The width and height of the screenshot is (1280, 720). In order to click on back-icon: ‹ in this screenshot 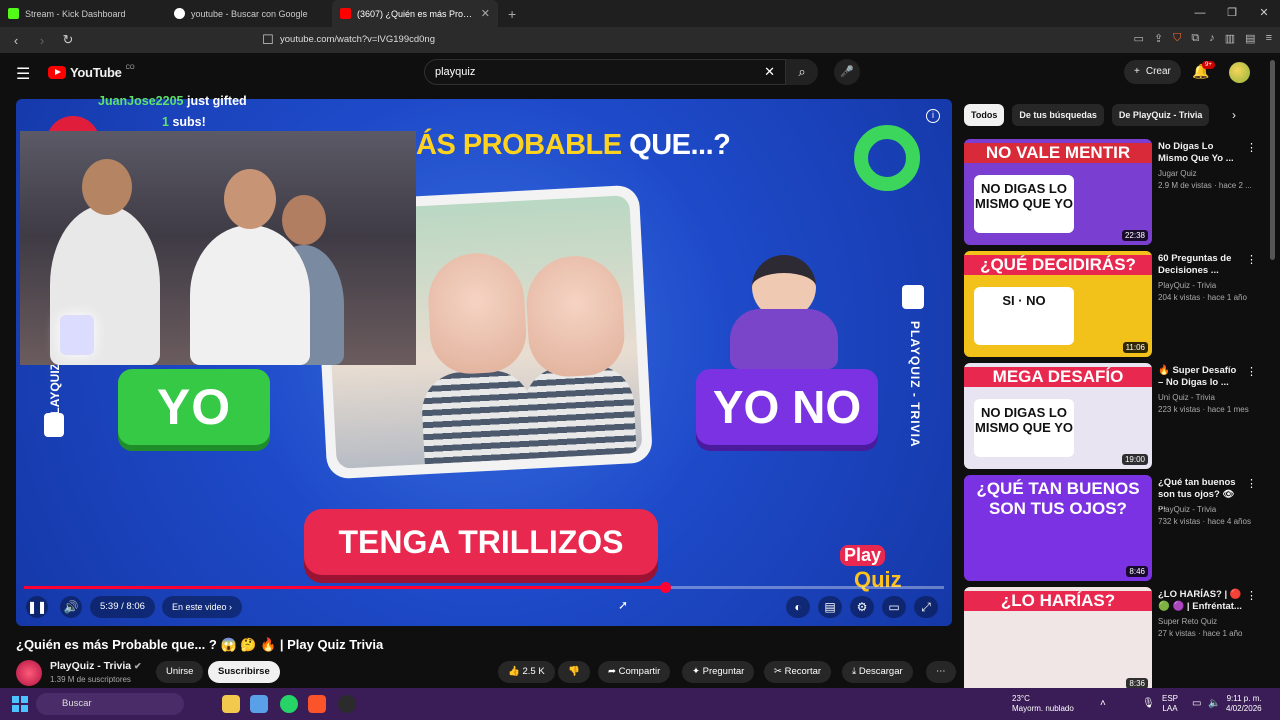, I will do `click(16, 40)`.